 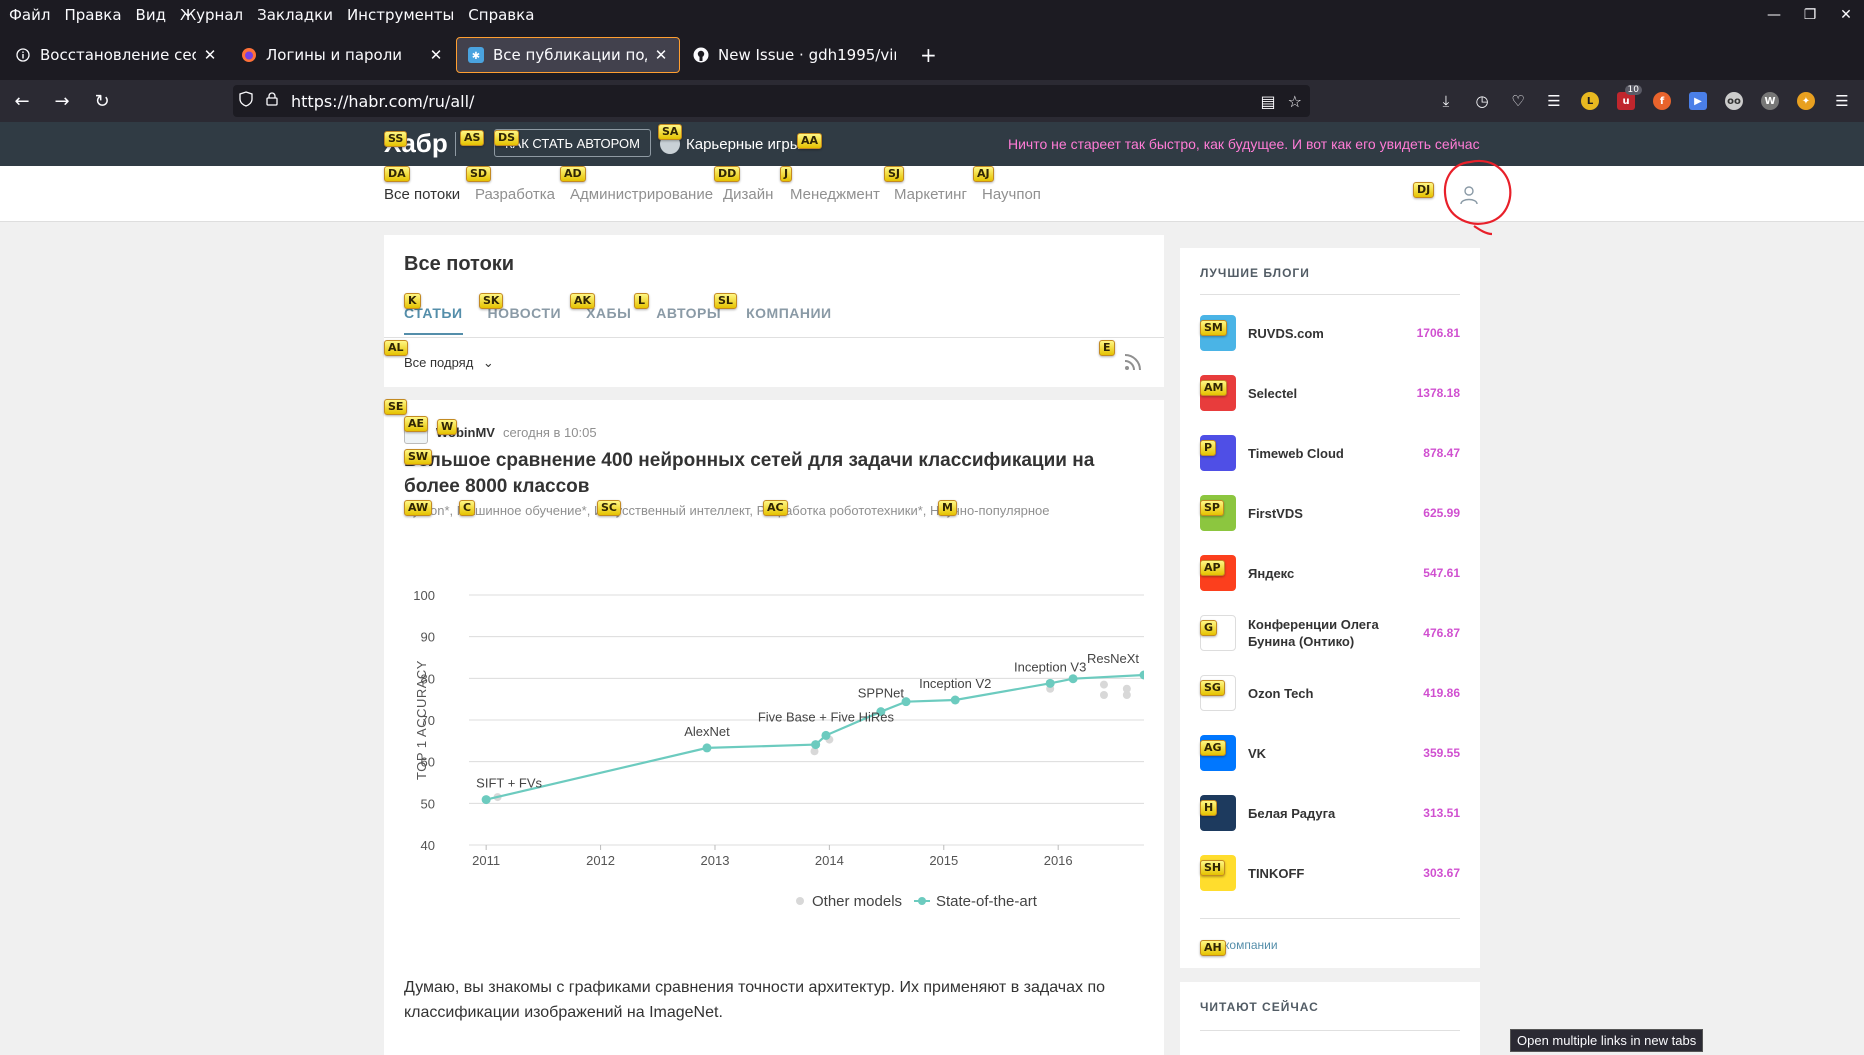 What do you see at coordinates (396, 407) in the screenshot?
I see `hint-label: SE` at bounding box center [396, 407].